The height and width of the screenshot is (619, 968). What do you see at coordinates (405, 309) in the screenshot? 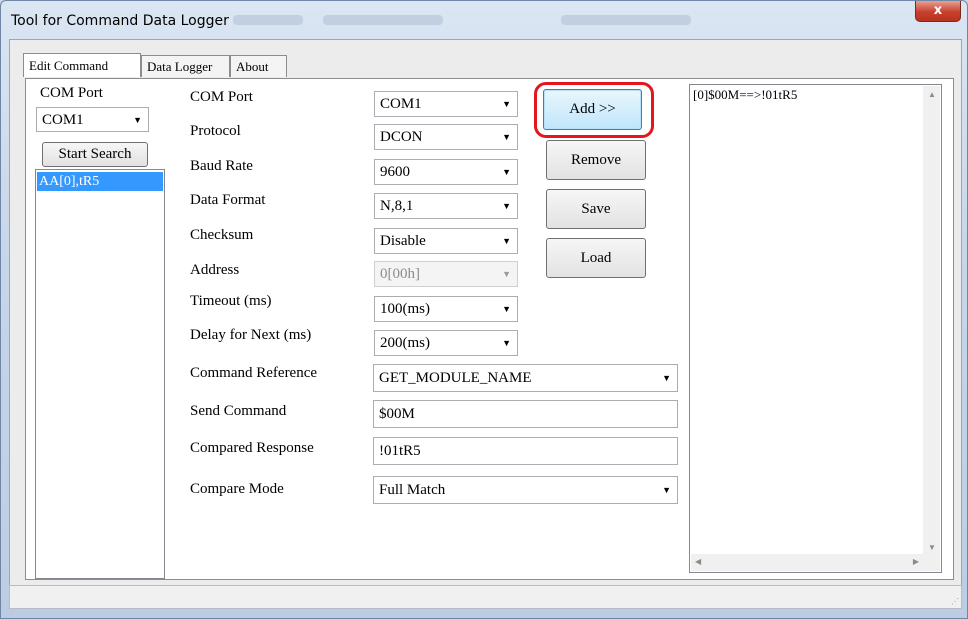
I see `timeout-value: 100(ms)` at bounding box center [405, 309].